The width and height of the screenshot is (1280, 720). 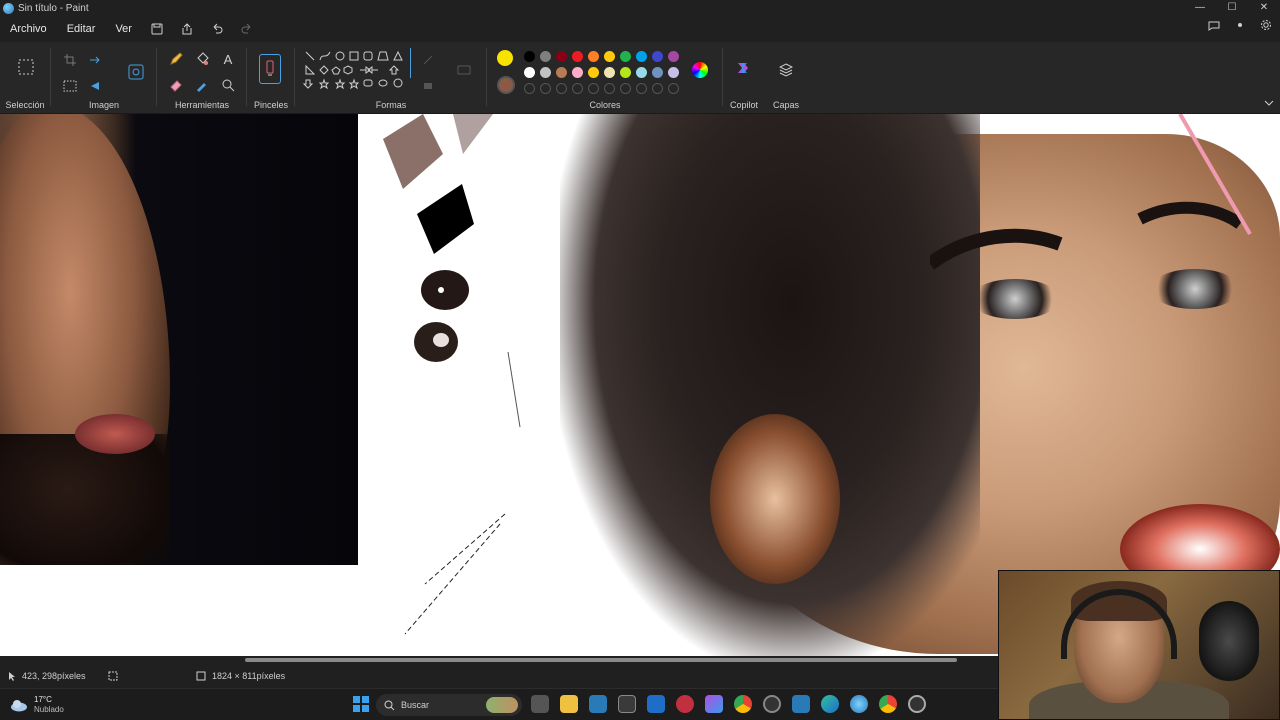 I want to click on image-generator-icon, so click(x=136, y=72).